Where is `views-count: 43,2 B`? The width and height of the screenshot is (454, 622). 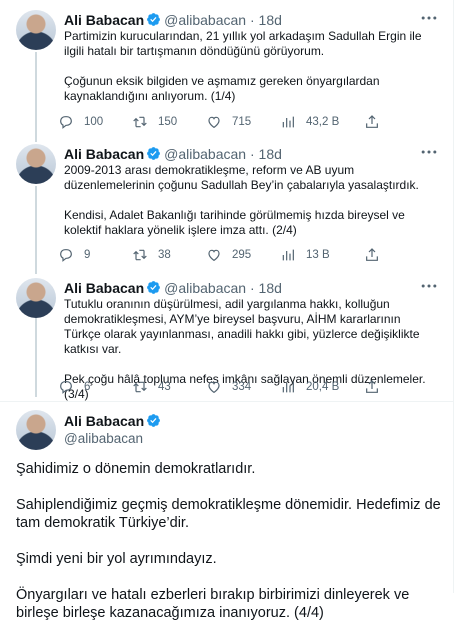 views-count: 43,2 B is located at coordinates (323, 122).